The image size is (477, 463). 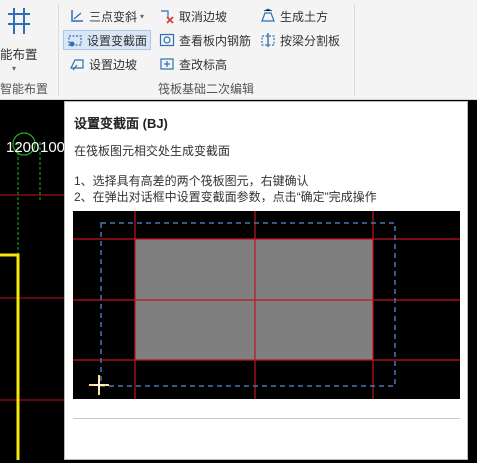 What do you see at coordinates (19, 55) in the screenshot?
I see `smart-layout-label: 能布置` at bounding box center [19, 55].